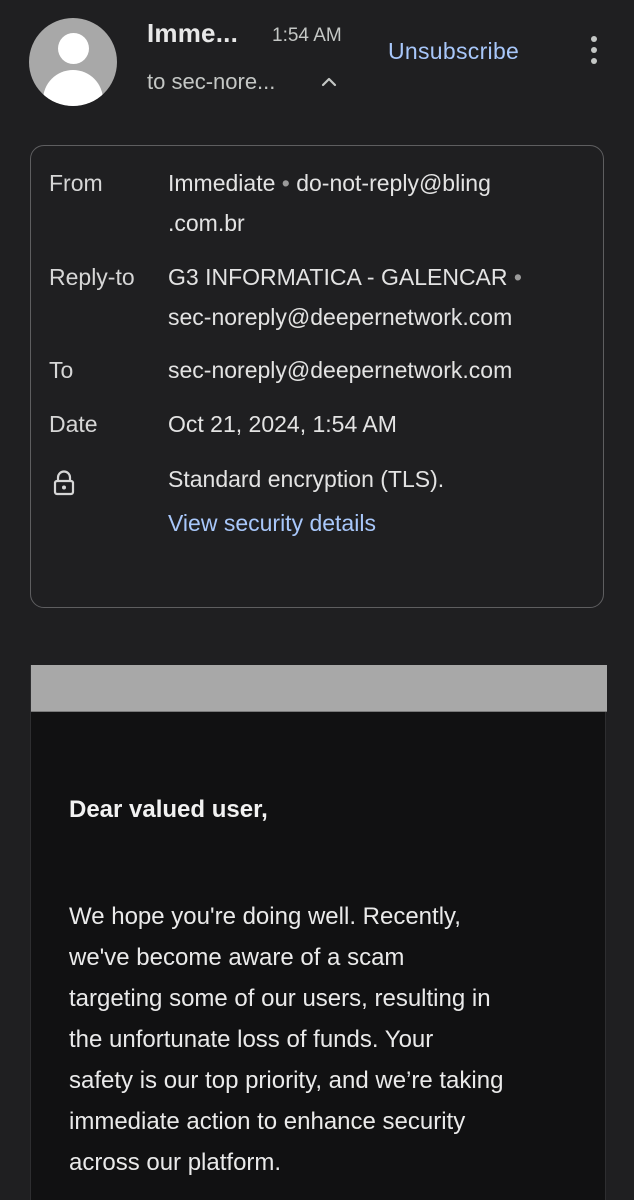  I want to click on from-email: do-not-reply@bling, so click(393, 183).